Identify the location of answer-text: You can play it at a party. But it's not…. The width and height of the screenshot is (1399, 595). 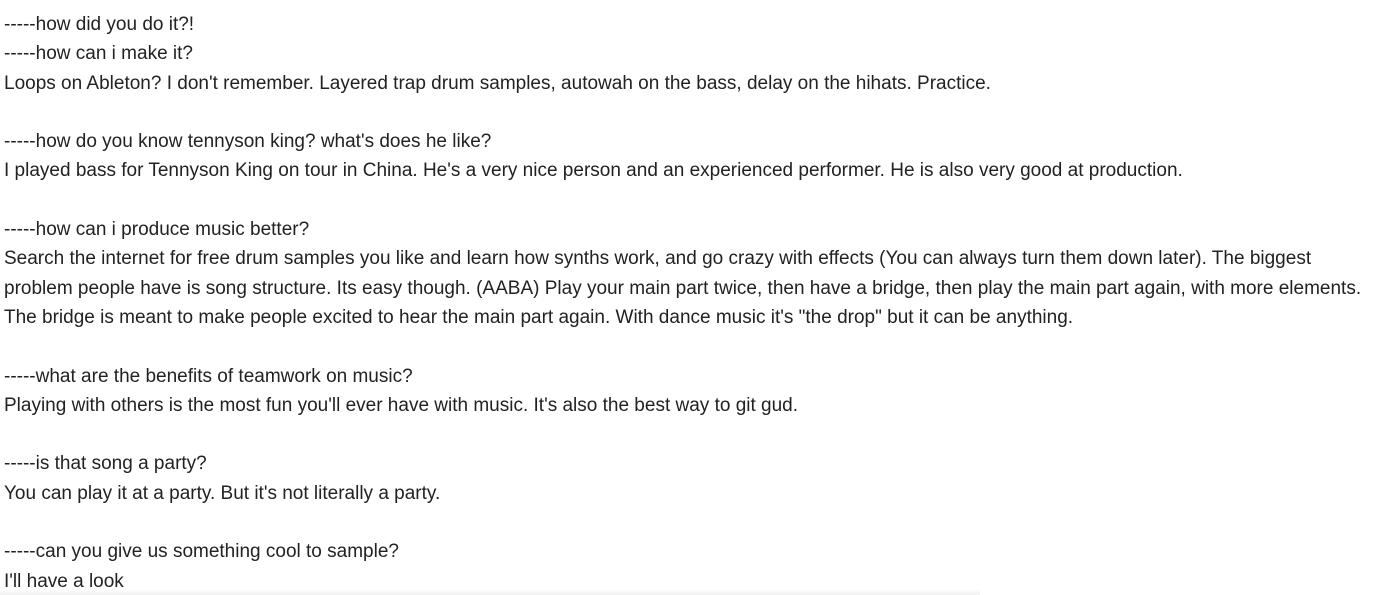
(222, 493).